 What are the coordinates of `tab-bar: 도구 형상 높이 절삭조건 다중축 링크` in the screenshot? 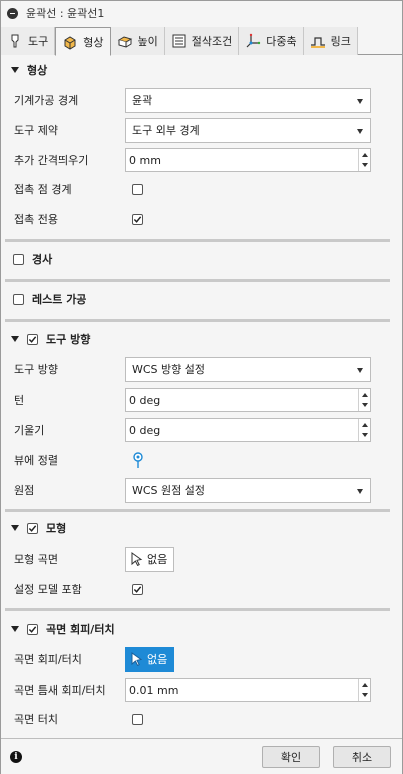 It's located at (201, 41).